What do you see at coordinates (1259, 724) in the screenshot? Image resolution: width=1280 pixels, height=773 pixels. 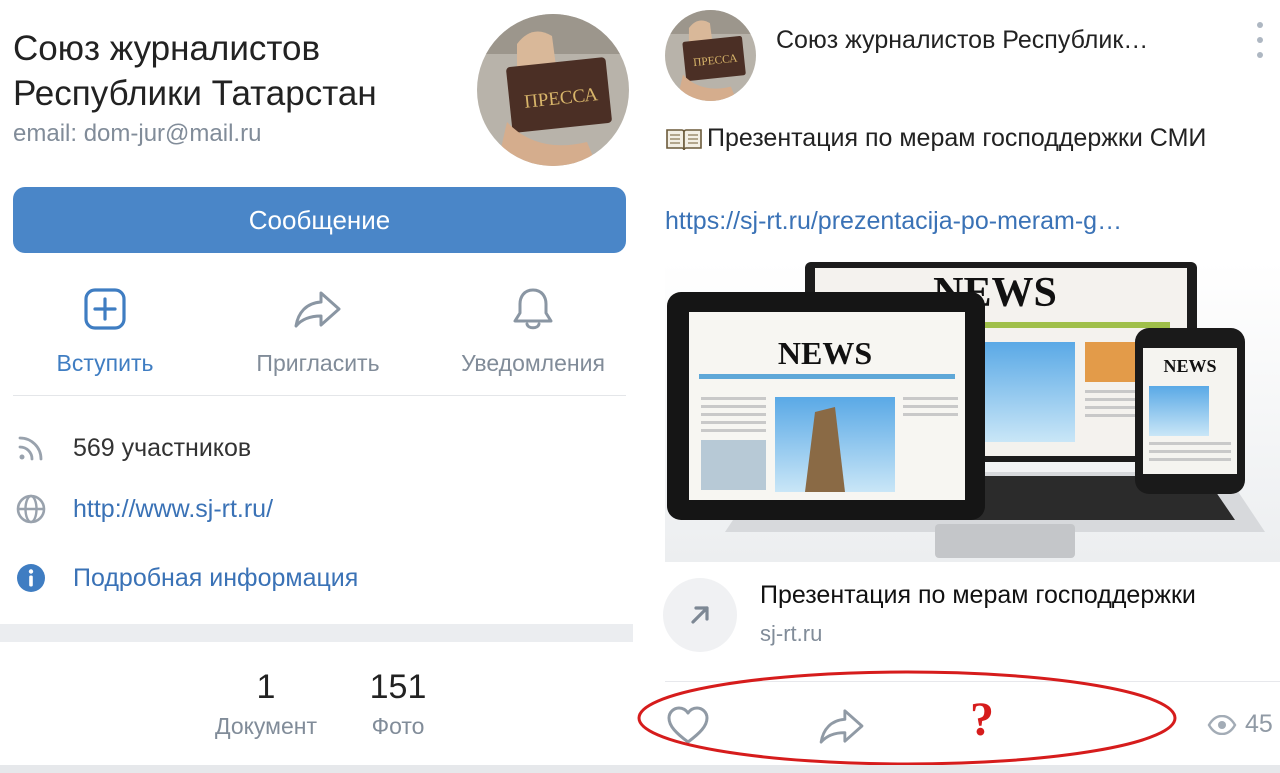 I see `views-count: 45` at bounding box center [1259, 724].